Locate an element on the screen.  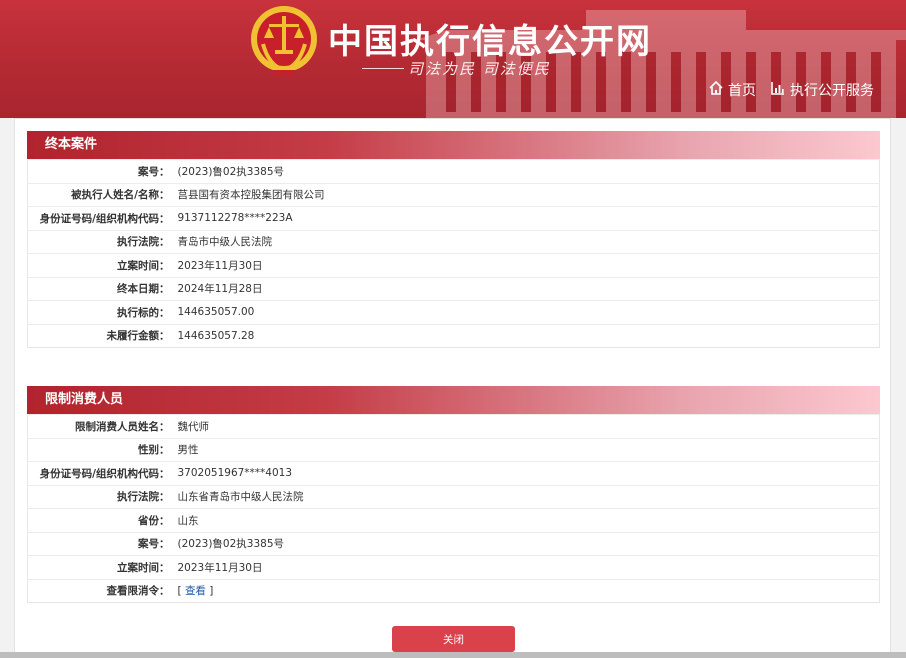
field-value: 144635057.28 is located at coordinates (526, 335).